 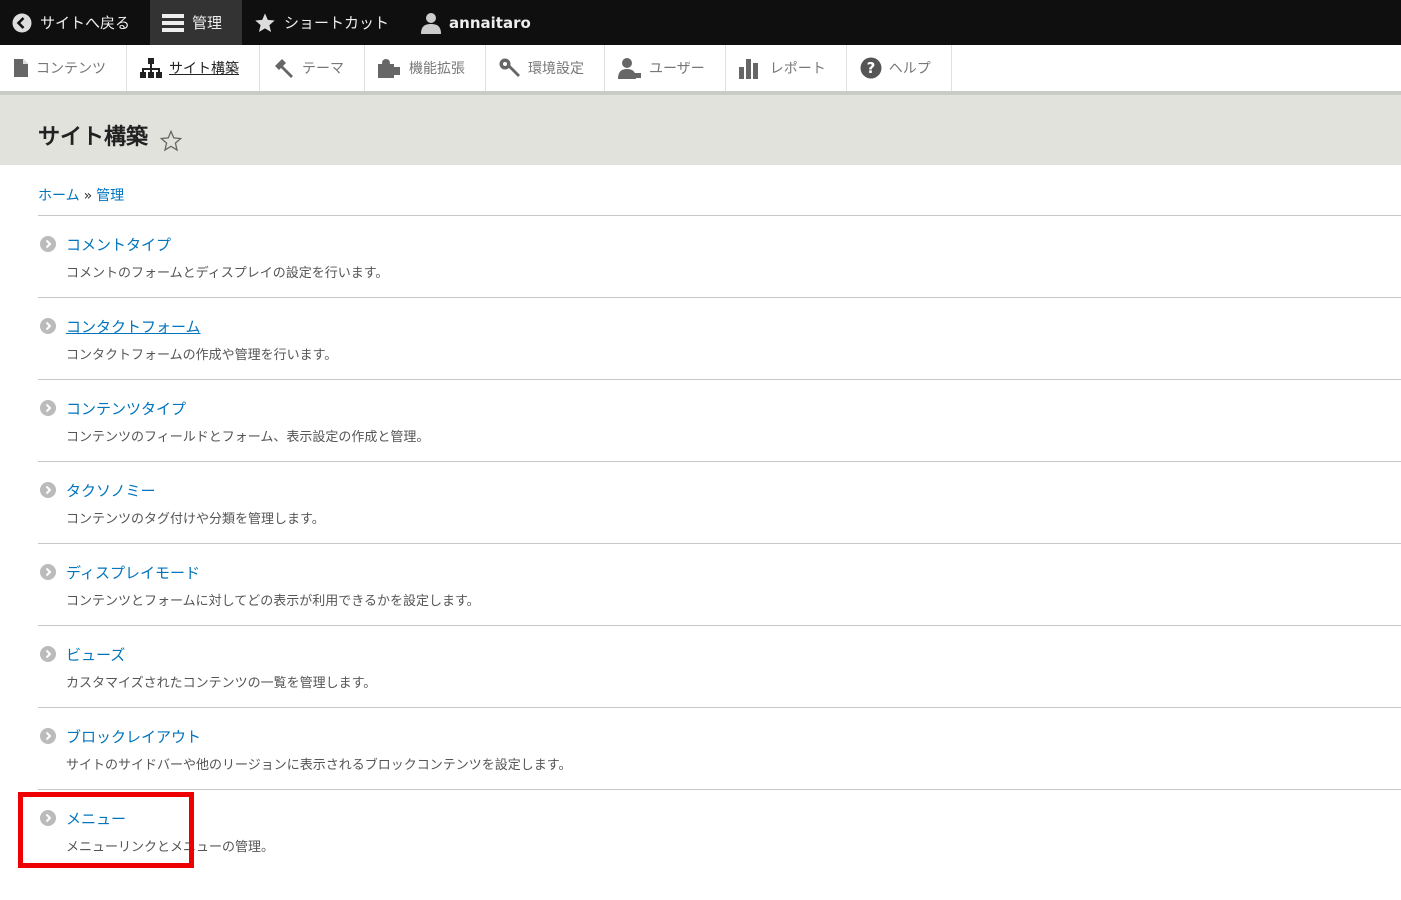 I want to click on tray-item-label: コンテンツ, so click(x=71, y=69).